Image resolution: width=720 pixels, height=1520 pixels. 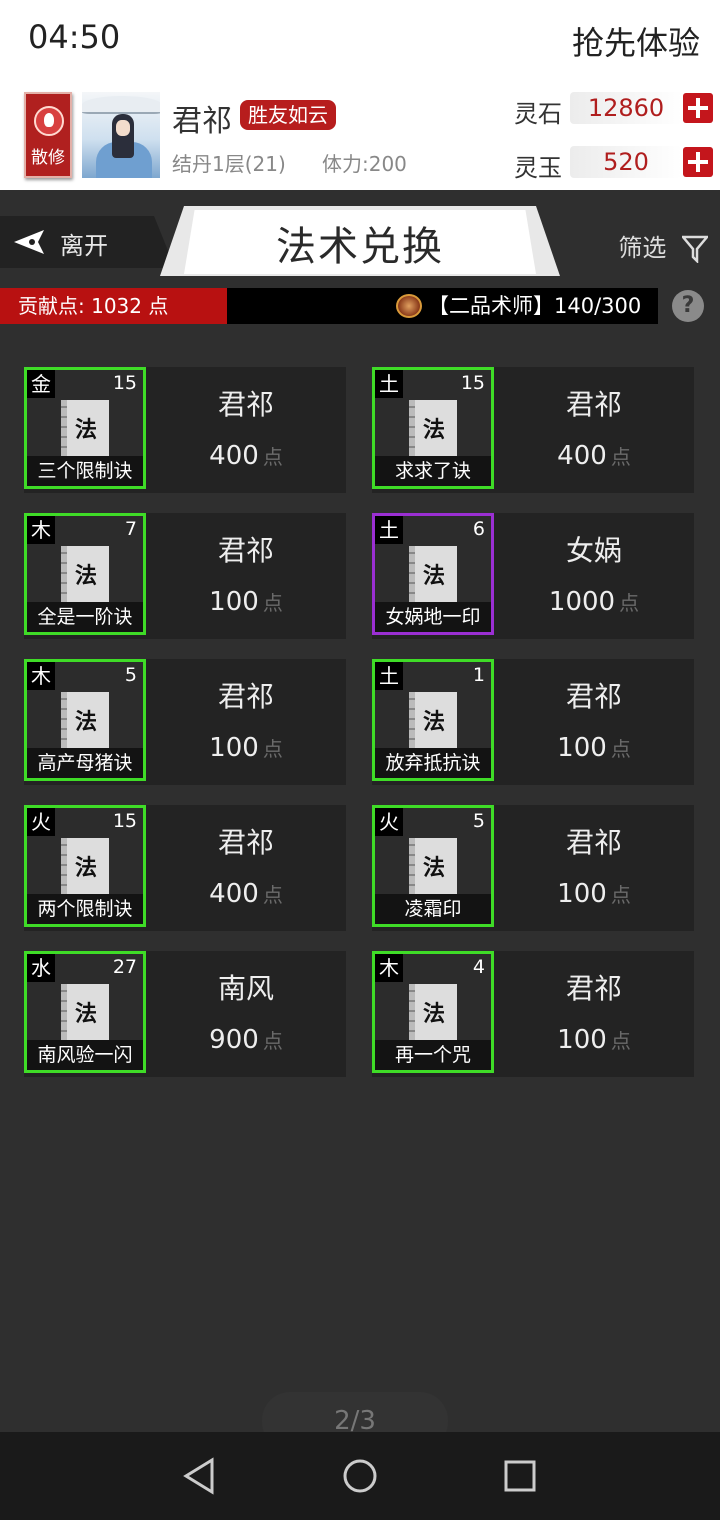 I want to click on page-title: 法术兑换, so click(x=360, y=247).